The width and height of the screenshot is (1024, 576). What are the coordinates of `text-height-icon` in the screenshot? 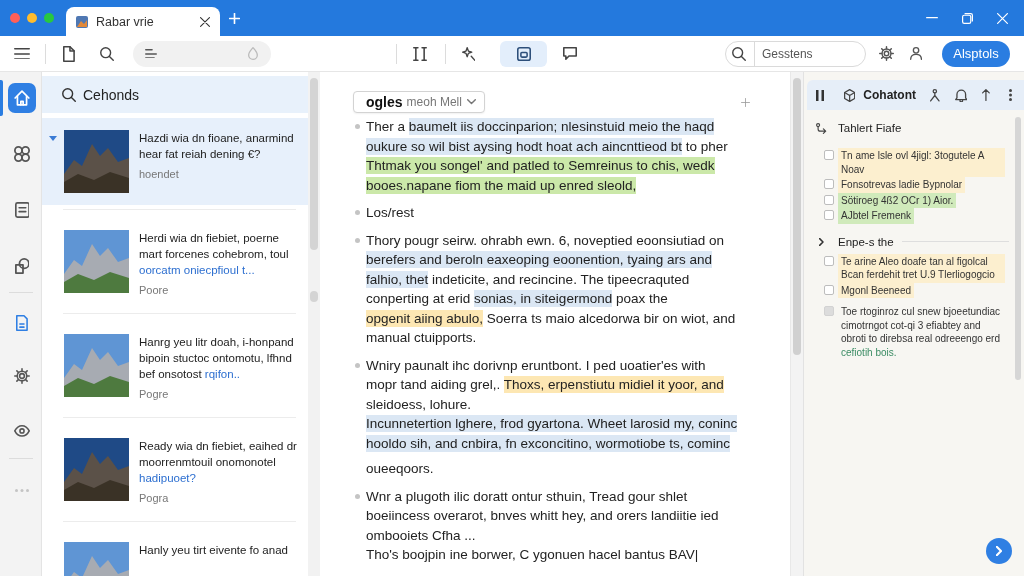 It's located at (419, 53).